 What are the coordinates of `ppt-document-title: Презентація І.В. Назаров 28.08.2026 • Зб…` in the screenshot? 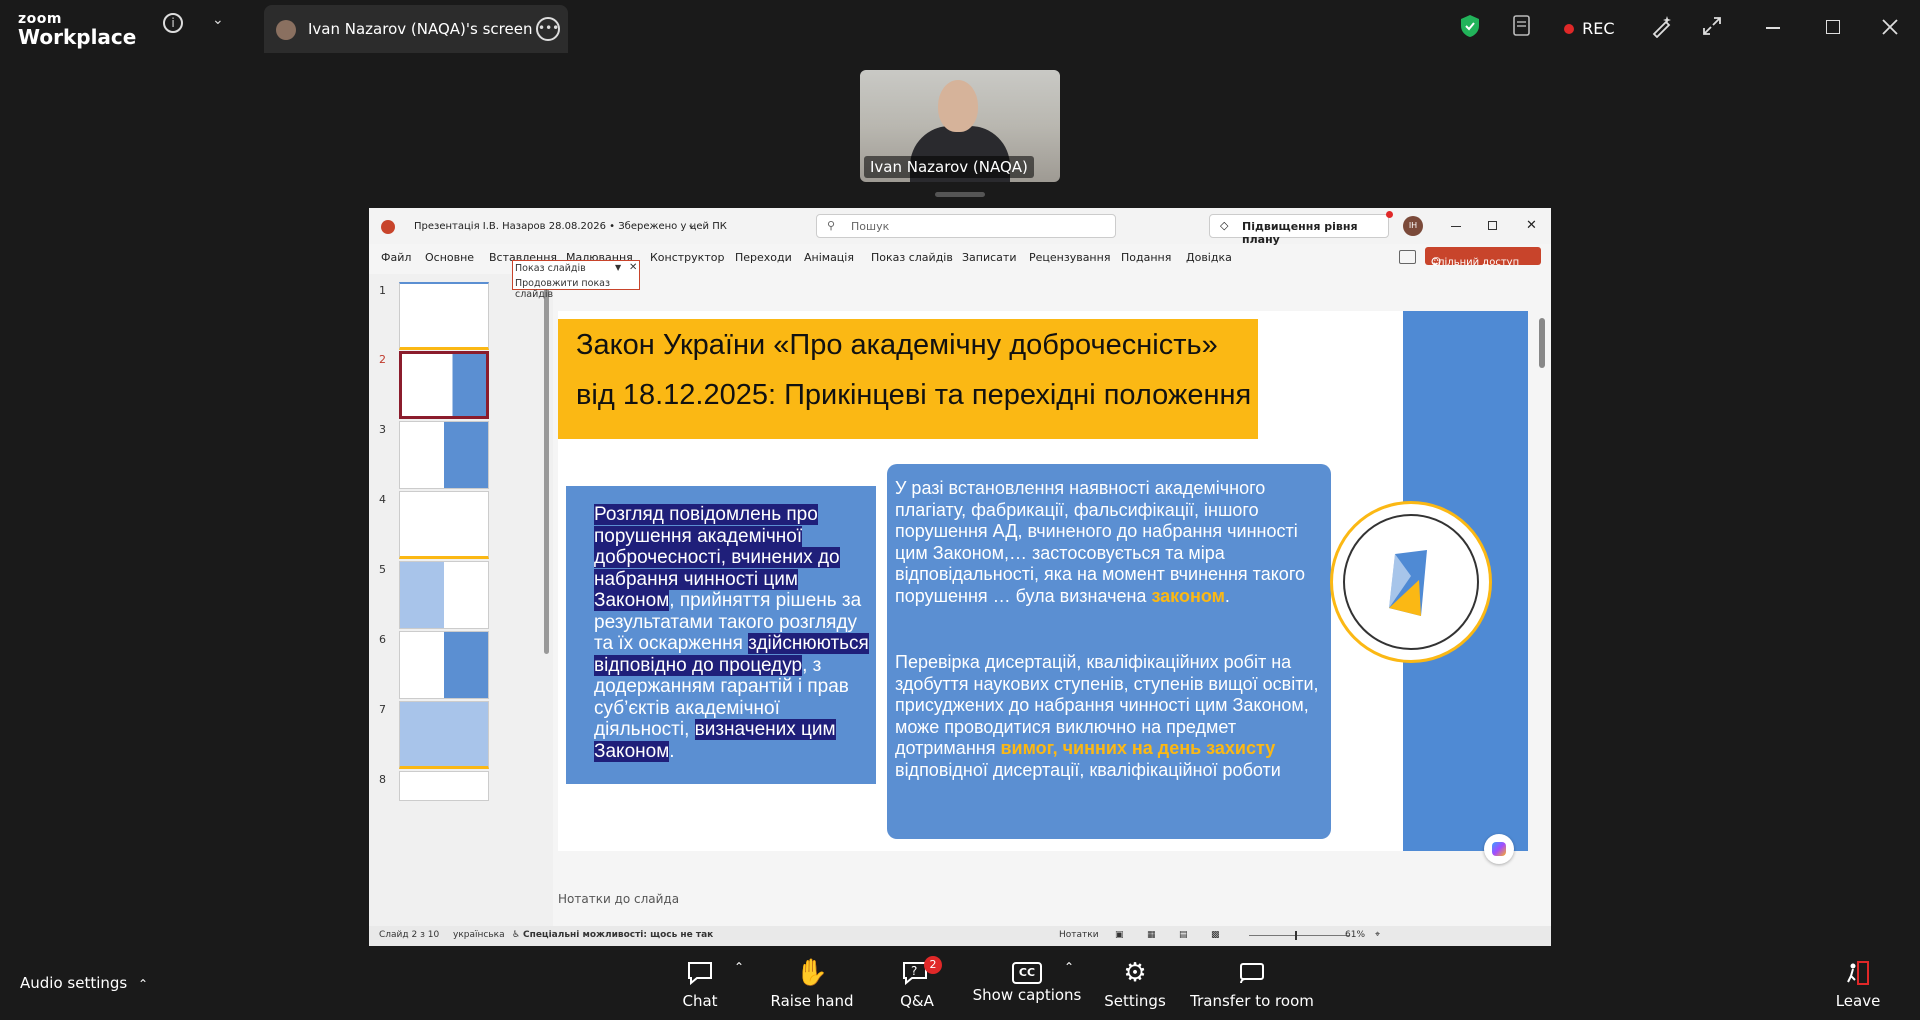 It's located at (570, 226).